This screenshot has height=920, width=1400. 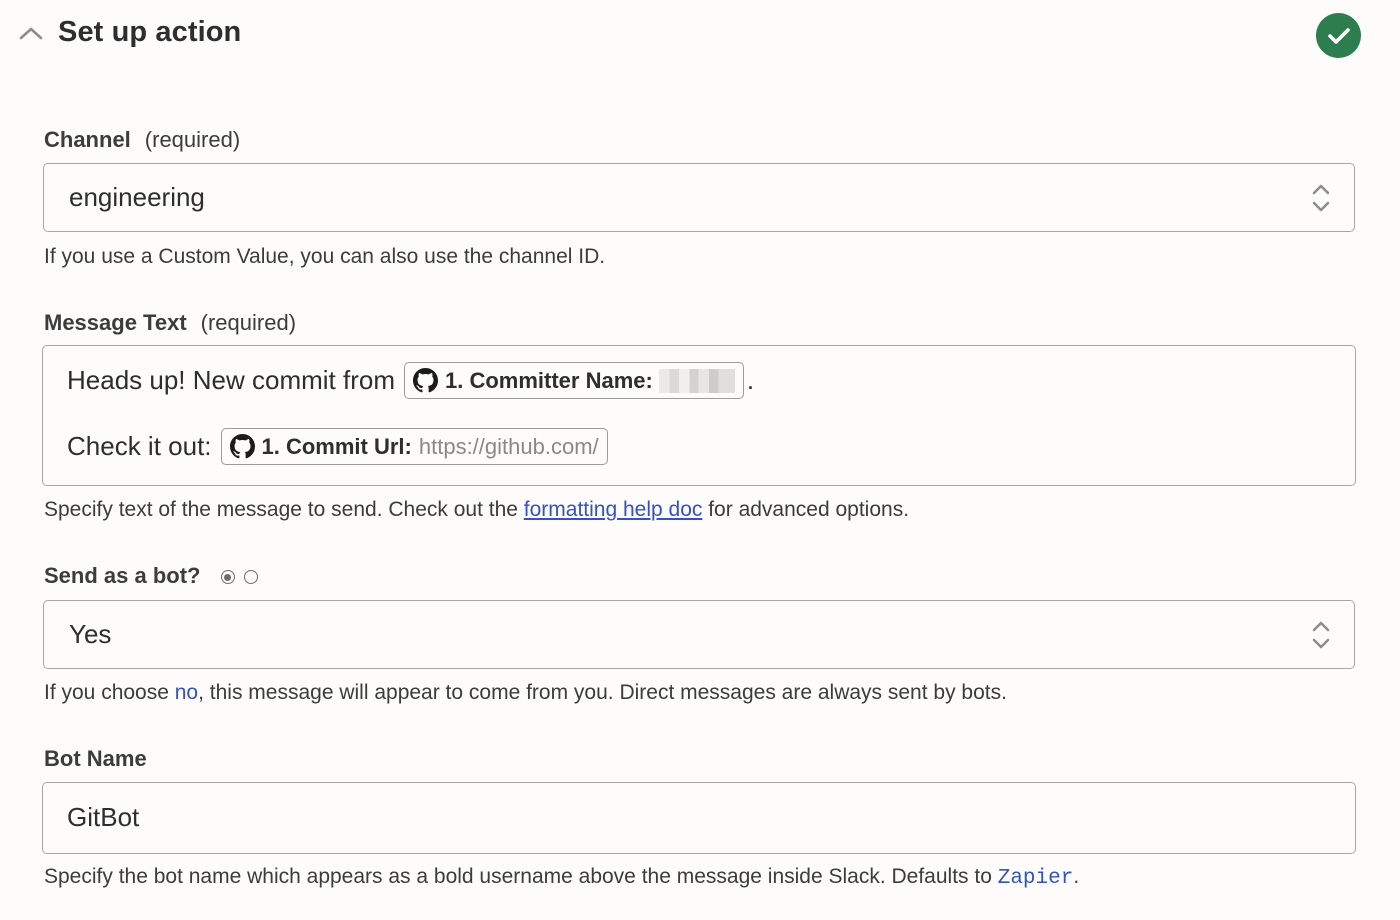 What do you see at coordinates (139, 446) in the screenshot?
I see `message-line-2-text: Check it out:` at bounding box center [139, 446].